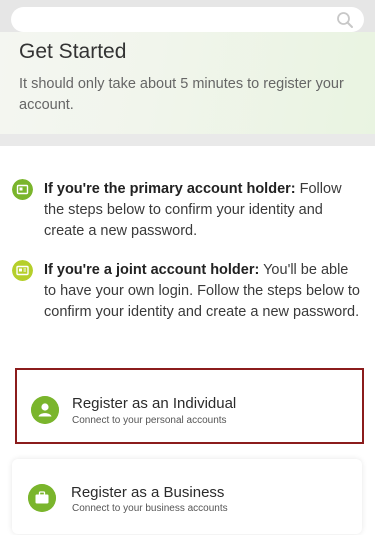  What do you see at coordinates (173, 19) in the screenshot?
I see `search-input` at bounding box center [173, 19].